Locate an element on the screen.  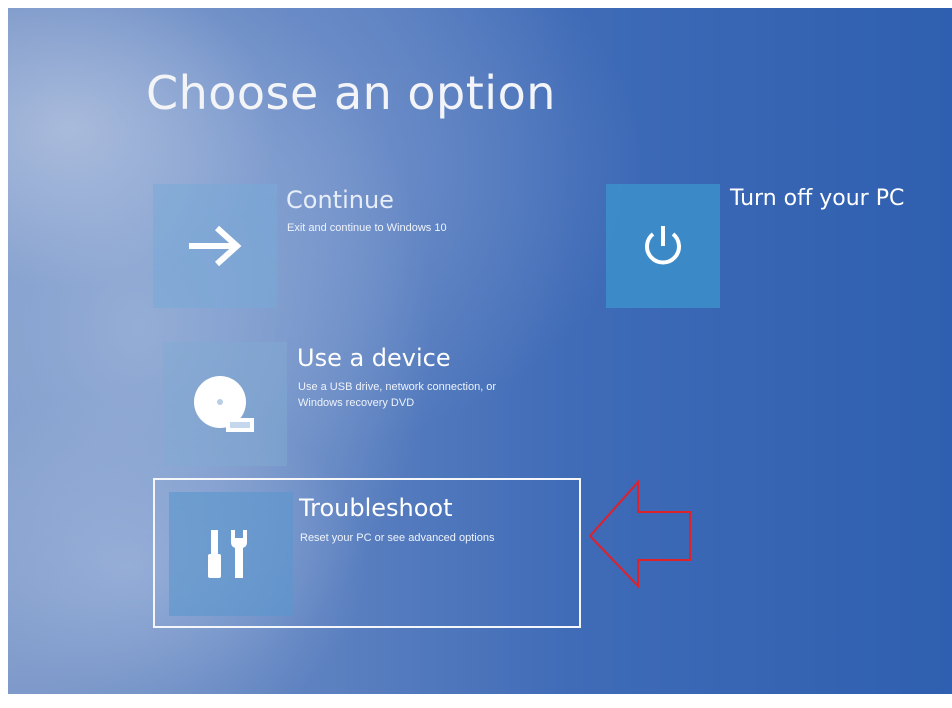
troubleshoot-tile is located at coordinates (231, 554).